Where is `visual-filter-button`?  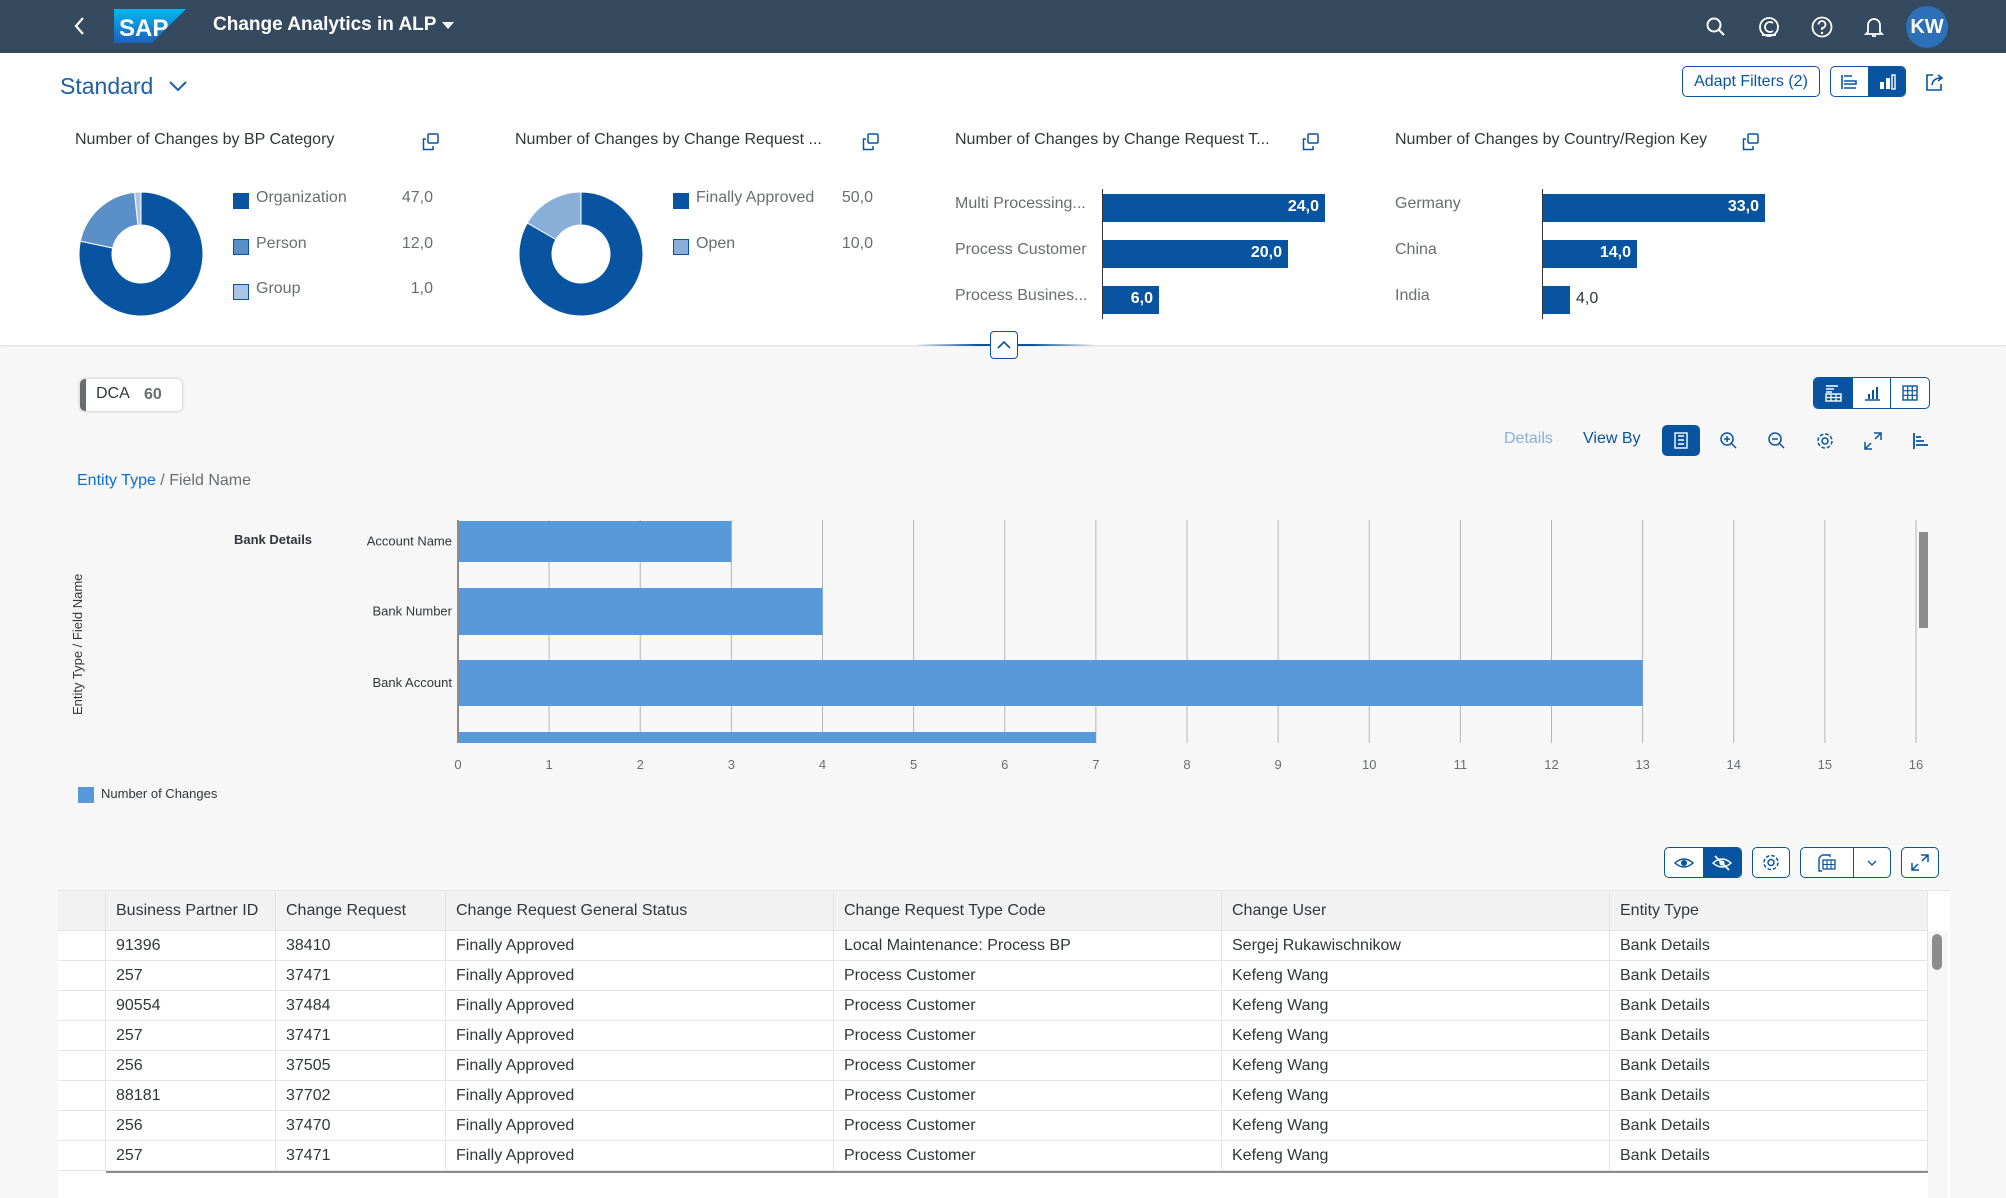 visual-filter-button is located at coordinates (1886, 81).